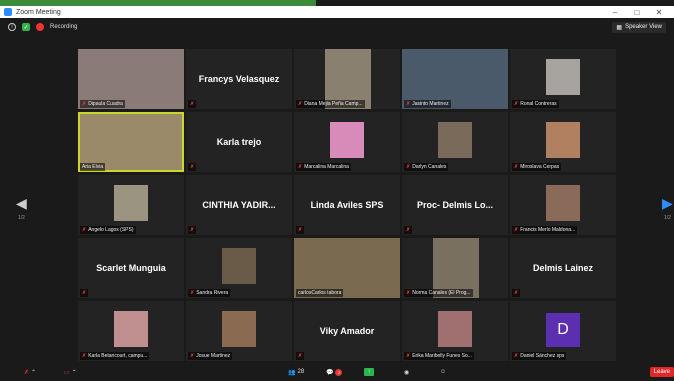 This screenshot has width=674, height=381. I want to click on reactions-button: ☺, so click(443, 372).